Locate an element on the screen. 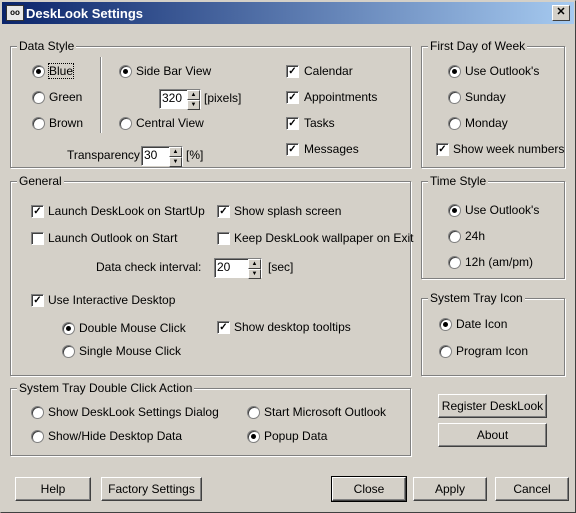 Image resolution: width=576 pixels, height=513 pixels. transparency-stepper: ▲▼ is located at coordinates (162, 156).